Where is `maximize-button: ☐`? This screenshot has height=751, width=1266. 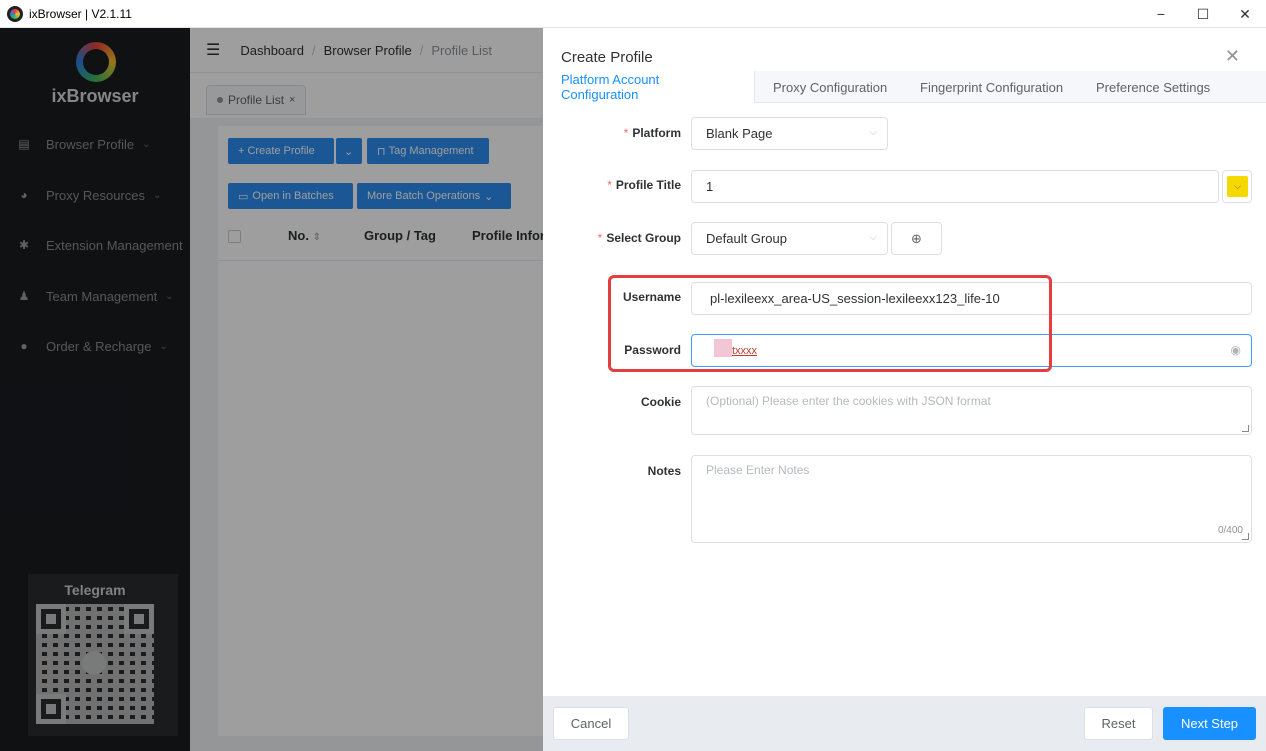 maximize-button: ☐ is located at coordinates (1203, 14).